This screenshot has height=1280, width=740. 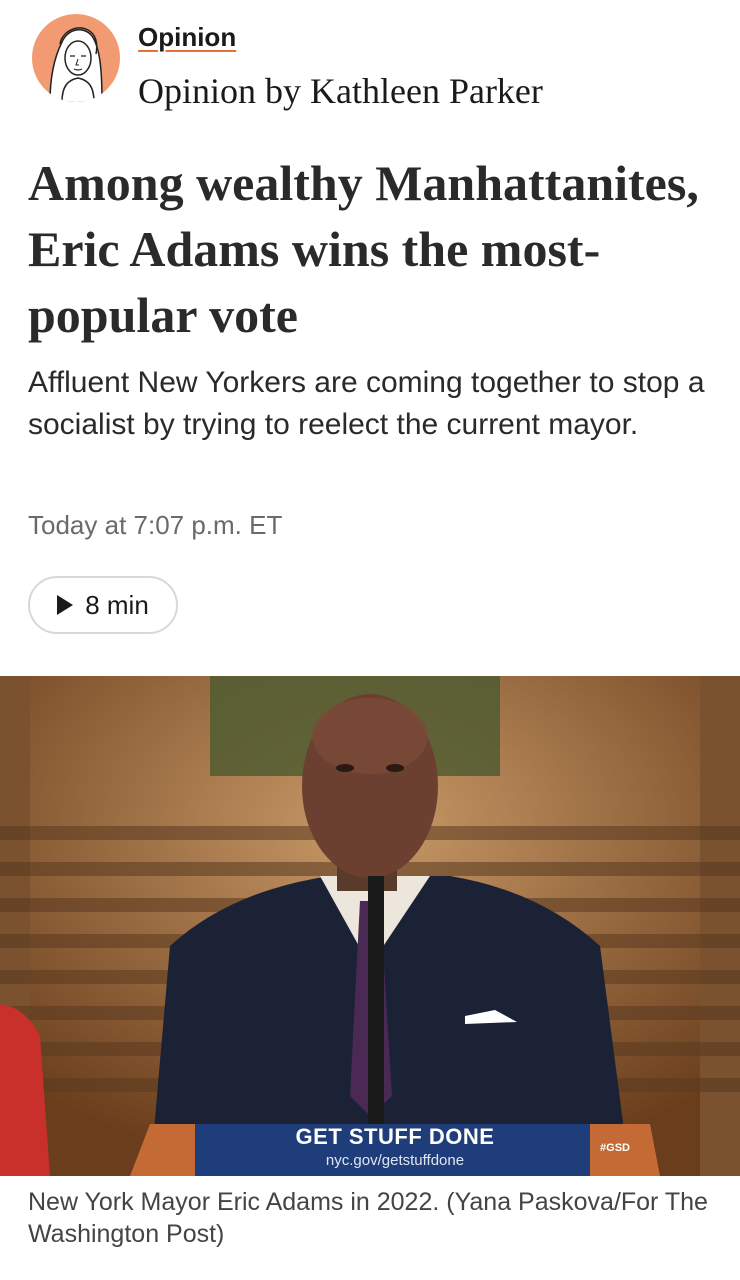 What do you see at coordinates (395, 1160) in the screenshot?
I see `podium-url: nyc.gov/getstuffdone` at bounding box center [395, 1160].